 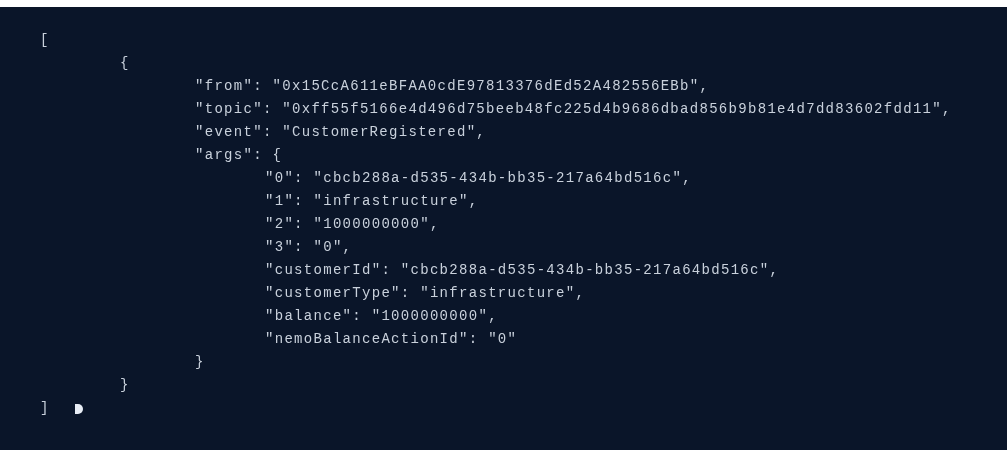 I want to click on cursor-icon, so click(x=78, y=408).